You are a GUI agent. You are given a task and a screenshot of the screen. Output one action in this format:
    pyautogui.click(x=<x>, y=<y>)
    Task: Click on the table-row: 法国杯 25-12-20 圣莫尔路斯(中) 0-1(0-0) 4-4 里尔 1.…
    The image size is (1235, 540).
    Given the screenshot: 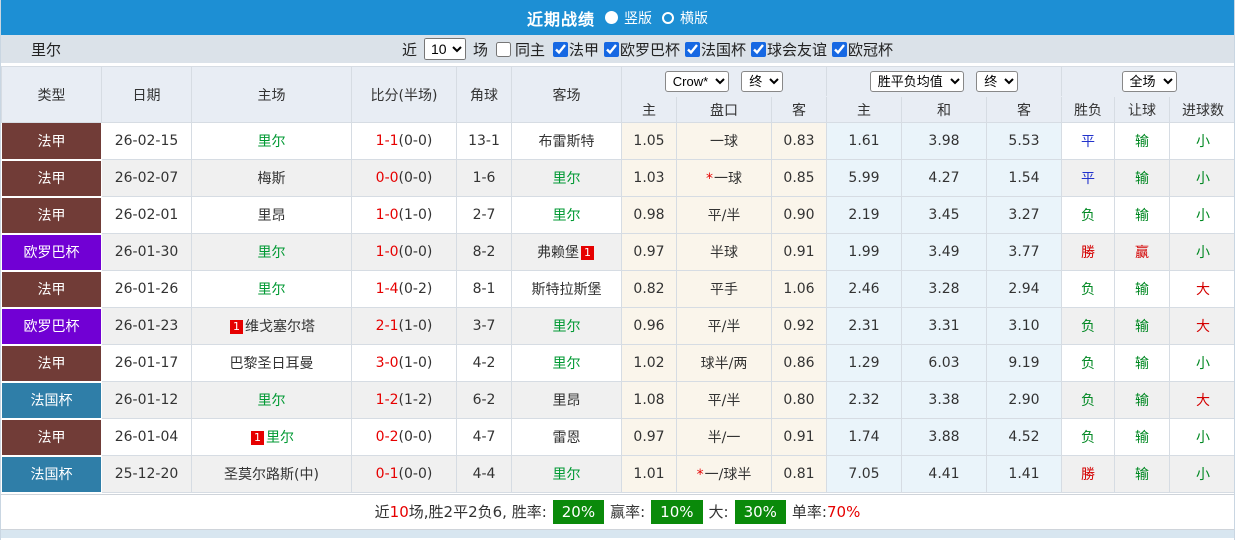 What is the action you would take?
    pyautogui.click(x=617, y=474)
    